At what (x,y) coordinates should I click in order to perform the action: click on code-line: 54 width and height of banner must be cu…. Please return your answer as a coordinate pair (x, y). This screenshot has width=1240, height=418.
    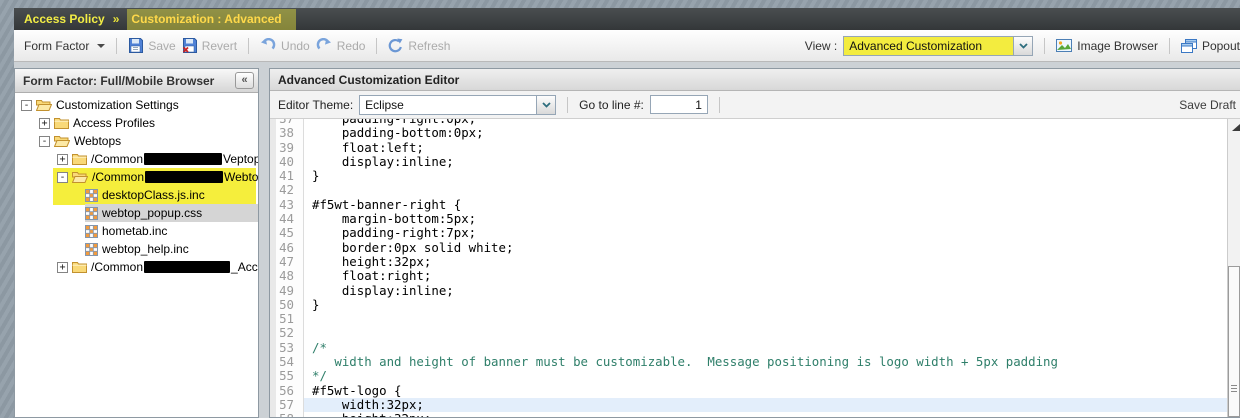
    Looking at the image, I should click on (748, 362).